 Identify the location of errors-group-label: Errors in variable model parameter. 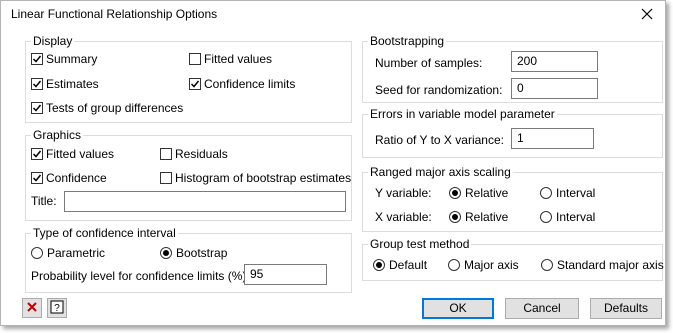
(462, 114).